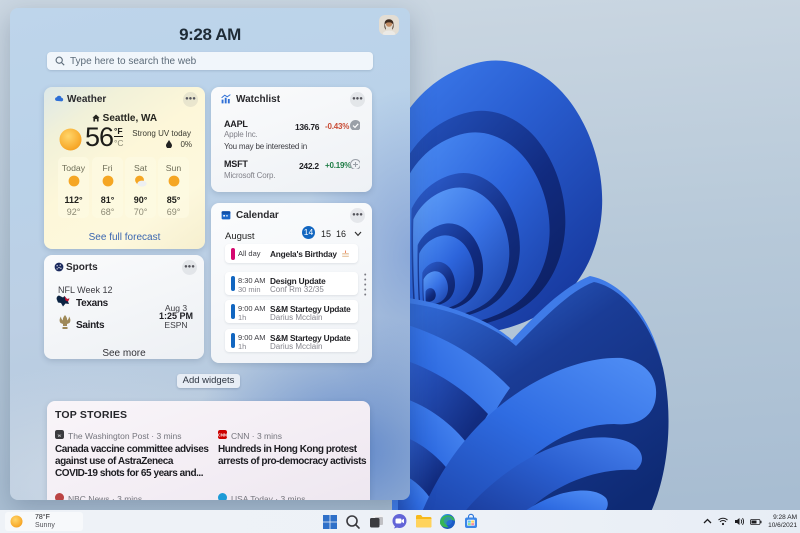  What do you see at coordinates (222, 434) in the screenshot?
I see `svg-text: CNN` at bounding box center [222, 434].